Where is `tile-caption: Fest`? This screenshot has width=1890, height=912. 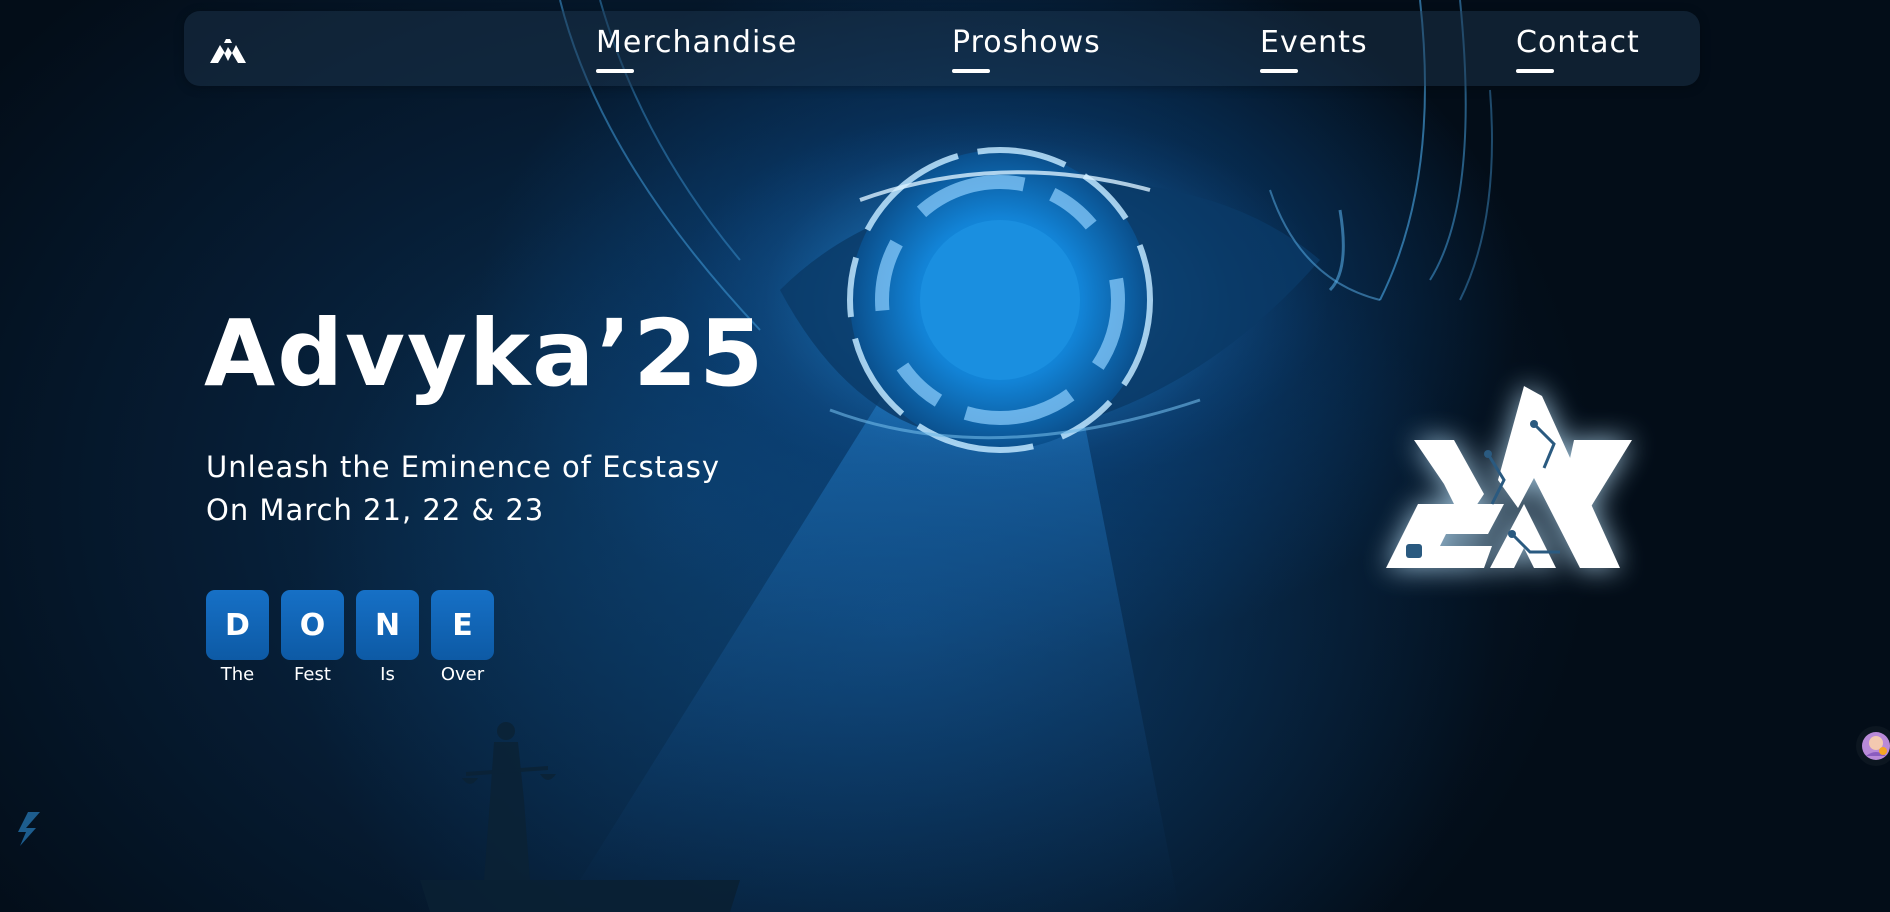 tile-caption: Fest is located at coordinates (312, 674).